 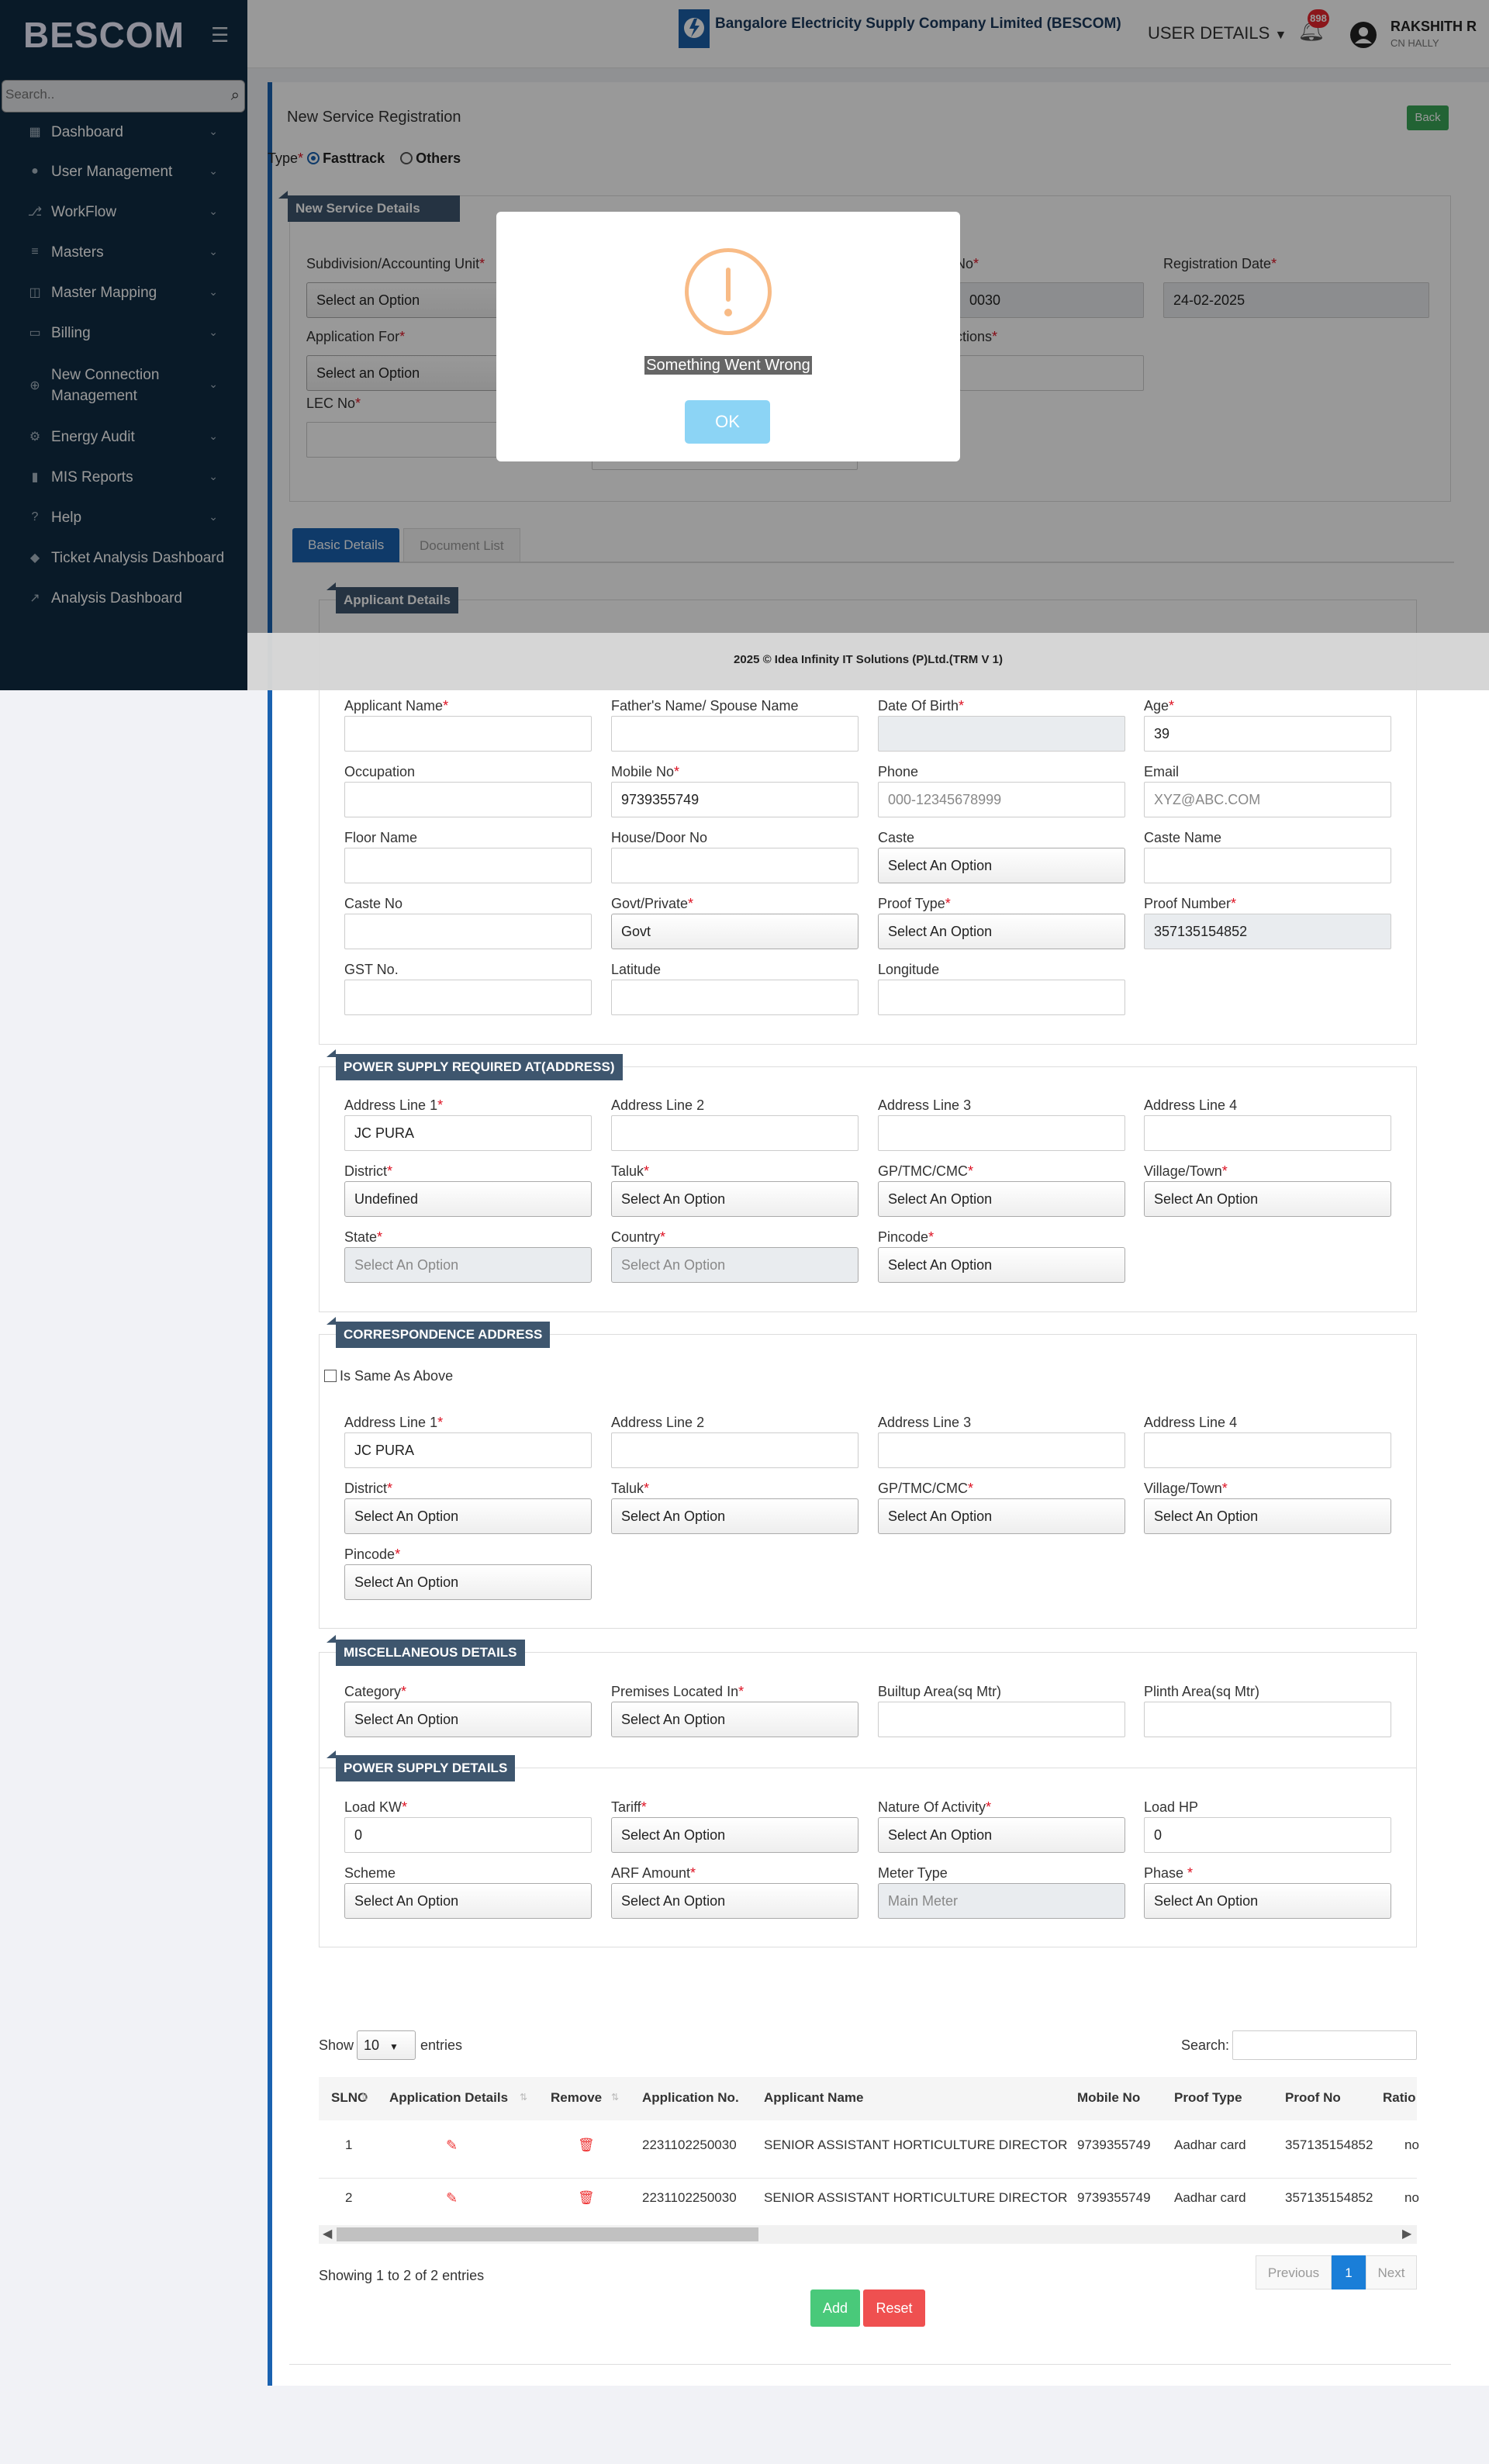 What do you see at coordinates (638, 1237) in the screenshot?
I see `country-label: Country*` at bounding box center [638, 1237].